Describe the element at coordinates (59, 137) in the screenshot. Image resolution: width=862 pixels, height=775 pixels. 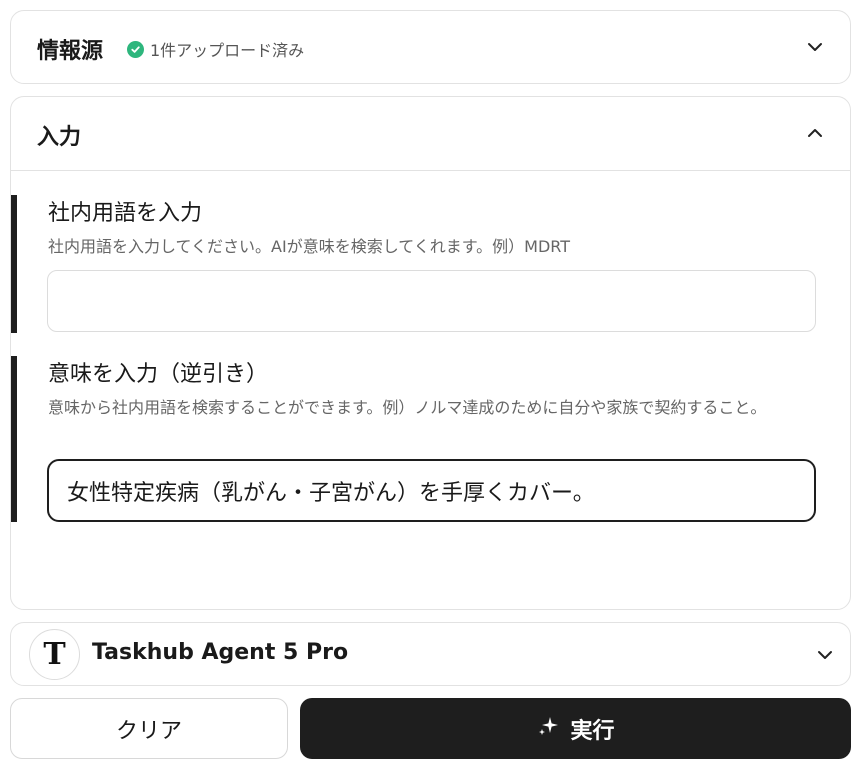
I see `input-panel-title: 入力` at that location.